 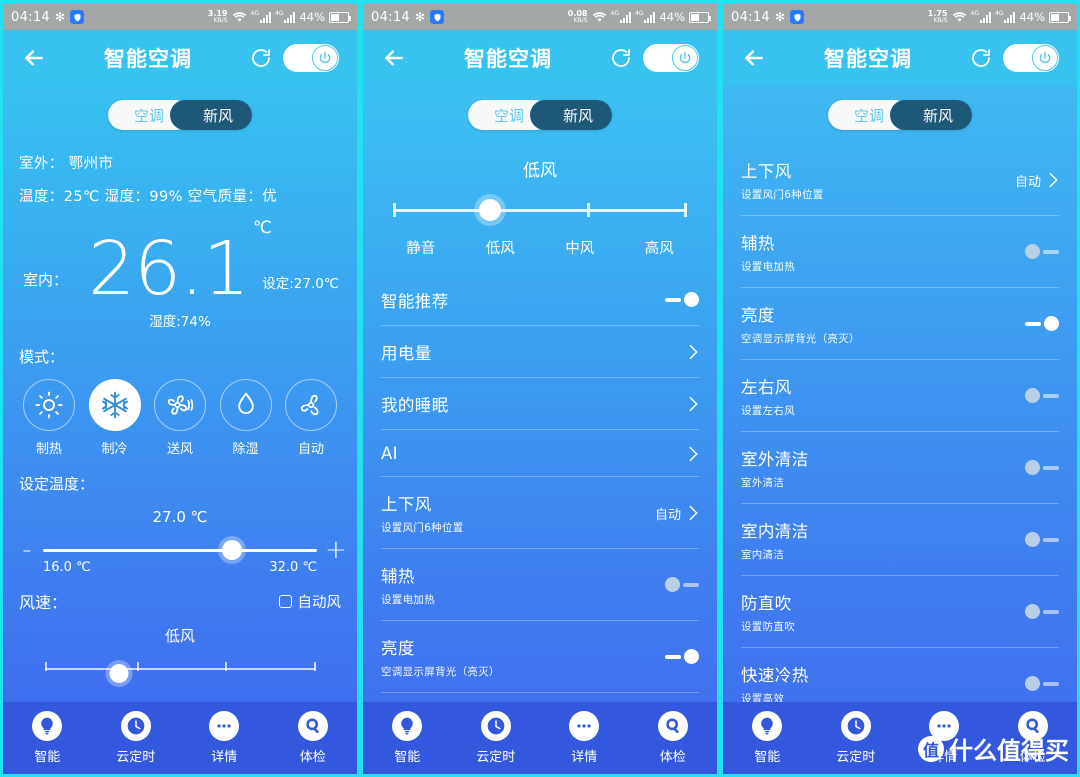 What do you see at coordinates (672, 726) in the screenshot?
I see `magnifier-icon` at bounding box center [672, 726].